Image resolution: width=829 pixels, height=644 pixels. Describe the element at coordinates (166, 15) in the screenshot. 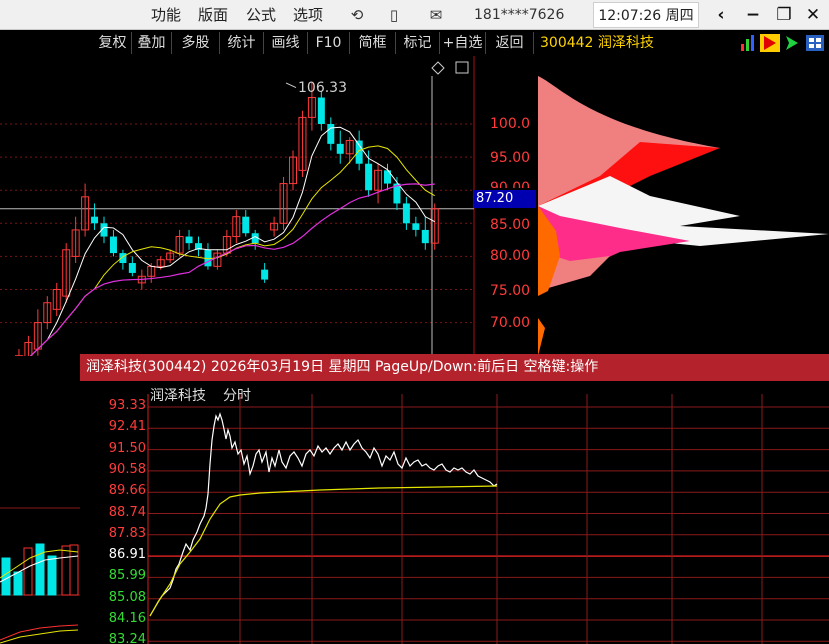

I see `menu-function: 功能` at that location.